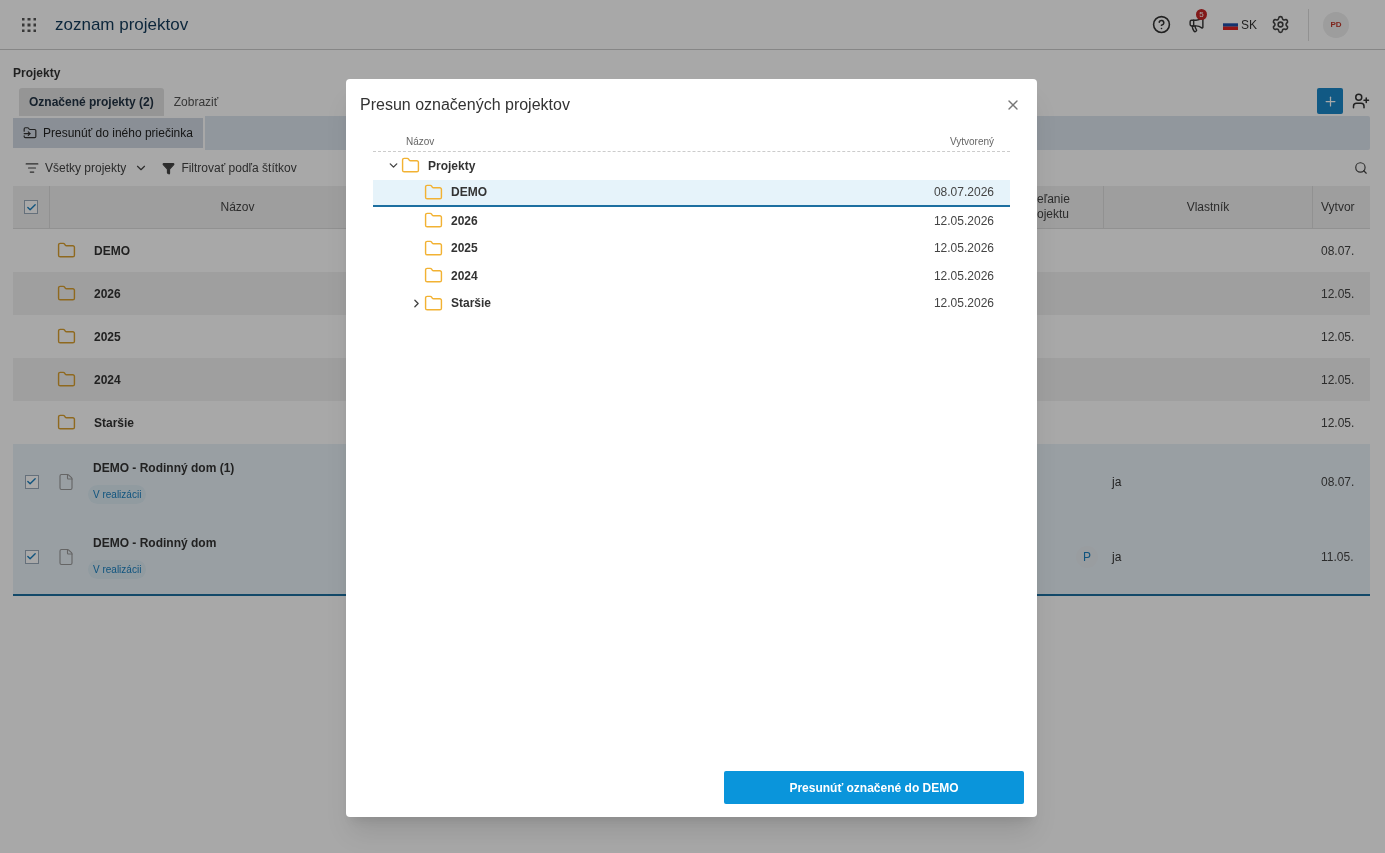  I want to click on language-button: SK, so click(1240, 24).